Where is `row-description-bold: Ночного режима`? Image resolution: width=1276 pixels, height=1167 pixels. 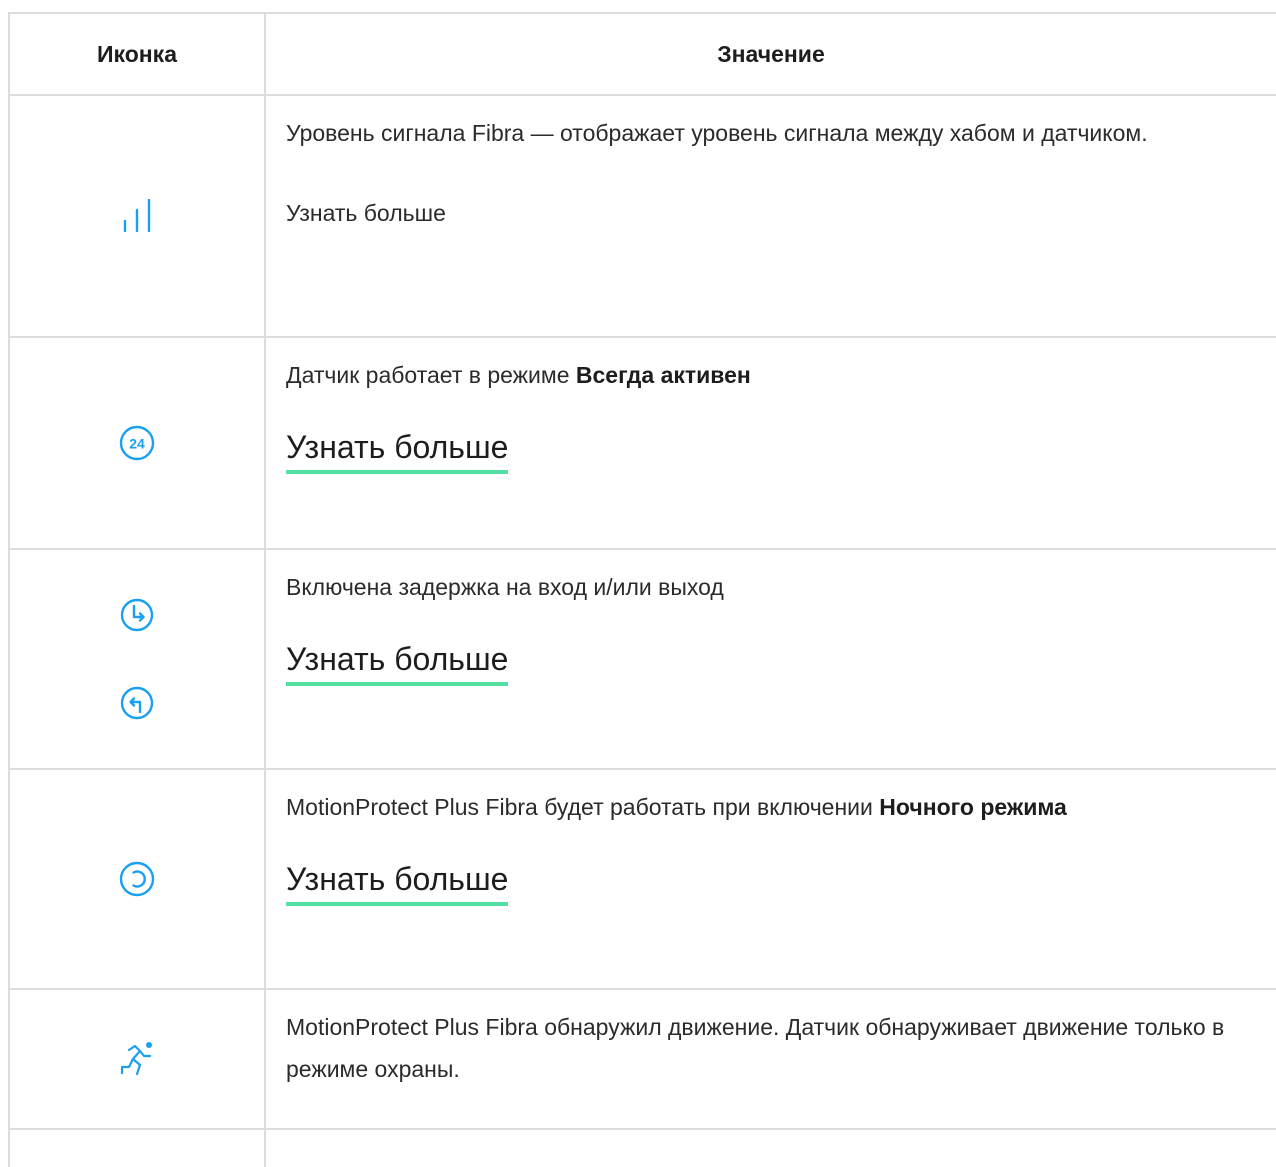 row-description-bold: Ночного режима is located at coordinates (973, 807).